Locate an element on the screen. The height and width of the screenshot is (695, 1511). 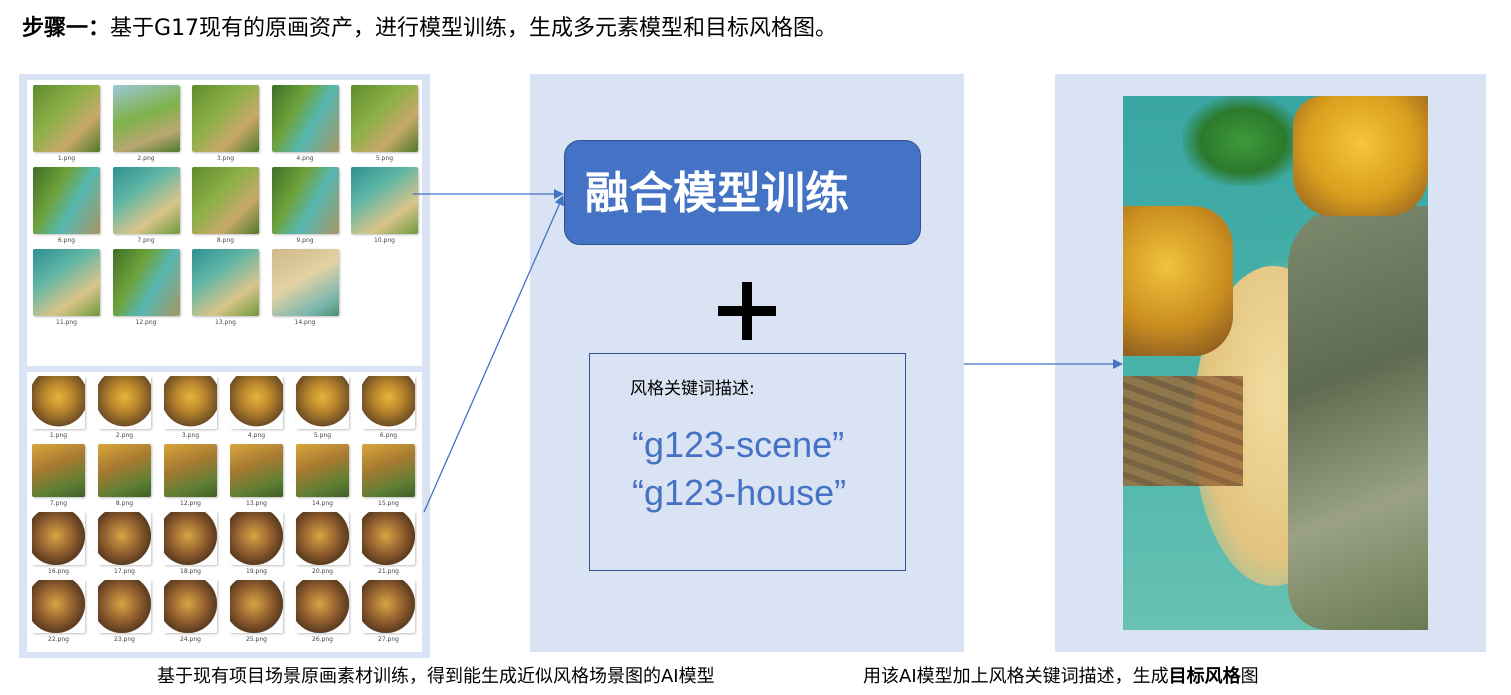
house-asset-thumbnail: 12.png is located at coordinates (190, 476).